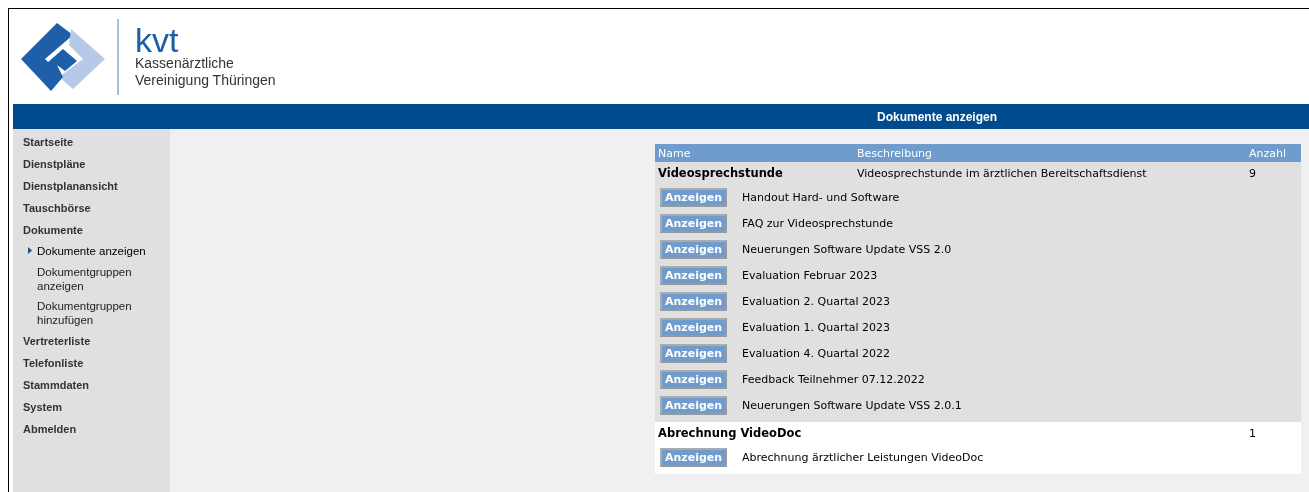  What do you see at coordinates (816, 301) in the screenshot?
I see `document-title: Evaluation 2. Quartal 2023` at bounding box center [816, 301].